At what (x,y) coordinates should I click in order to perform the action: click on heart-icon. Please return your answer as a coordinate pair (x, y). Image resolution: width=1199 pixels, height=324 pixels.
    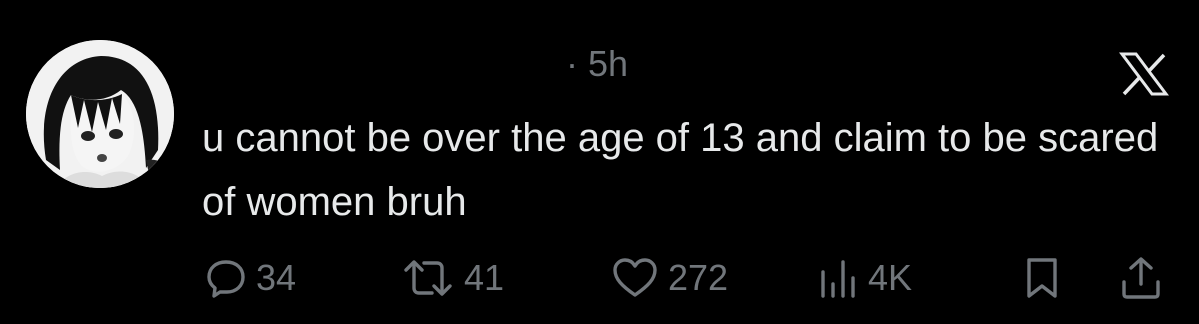
    Looking at the image, I should click on (635, 277).